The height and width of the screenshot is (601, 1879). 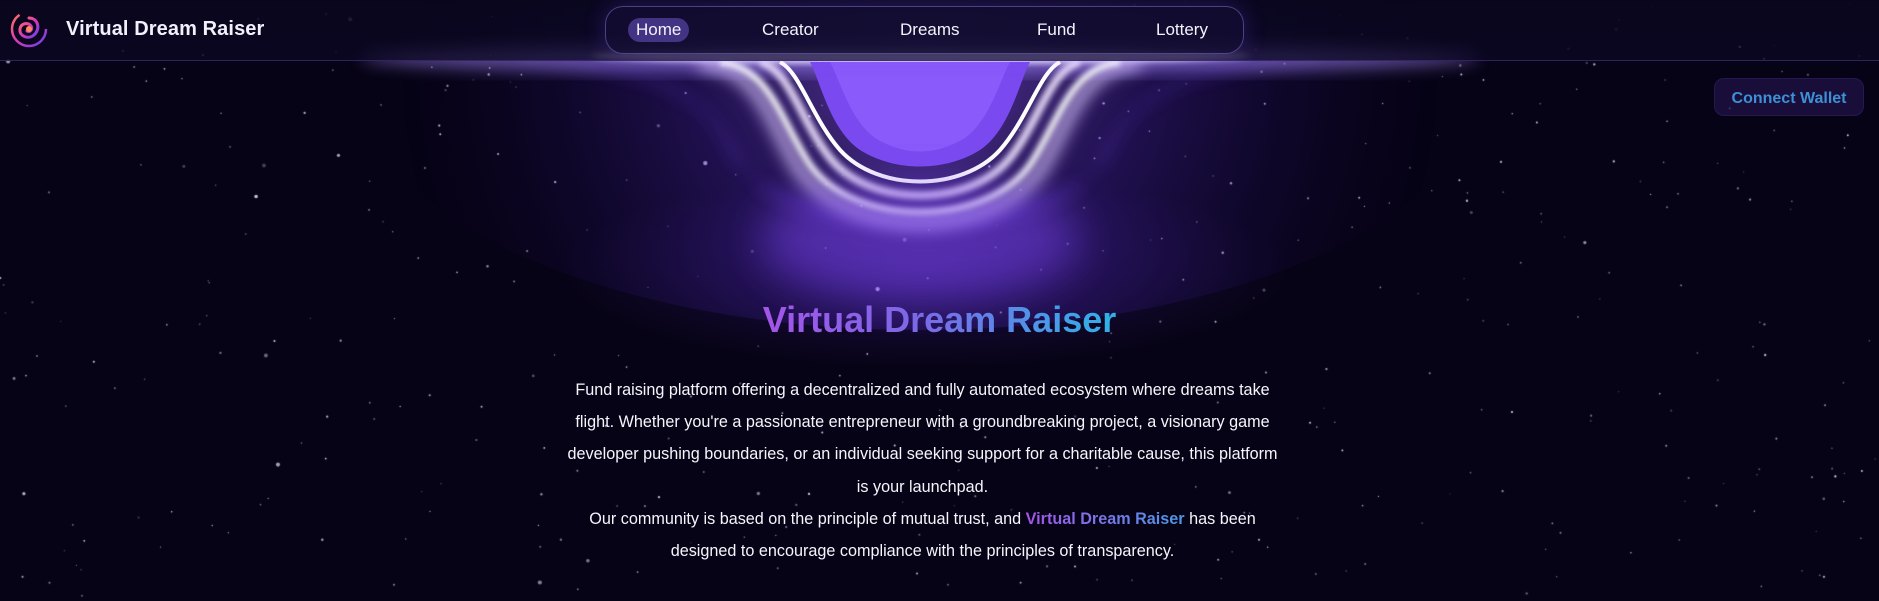 I want to click on brand: Virtual Dream Raiser, so click(x=137, y=29).